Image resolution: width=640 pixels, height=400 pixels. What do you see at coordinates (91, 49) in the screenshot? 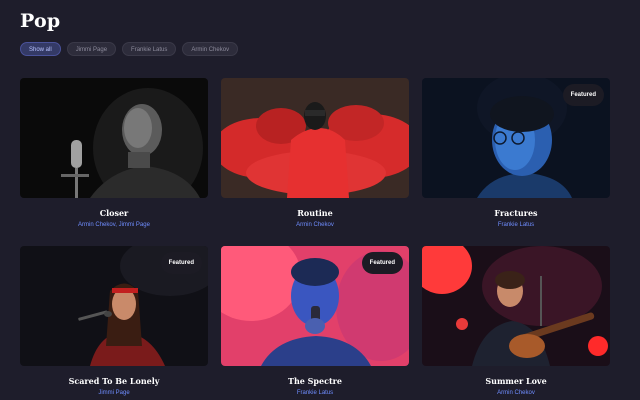
I see `filter-chip-jimmi-page: Jimmi Page` at bounding box center [91, 49].